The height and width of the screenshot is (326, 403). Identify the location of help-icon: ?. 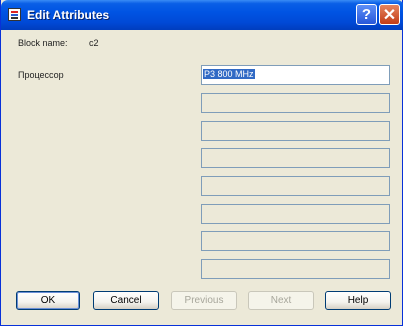
(366, 14).